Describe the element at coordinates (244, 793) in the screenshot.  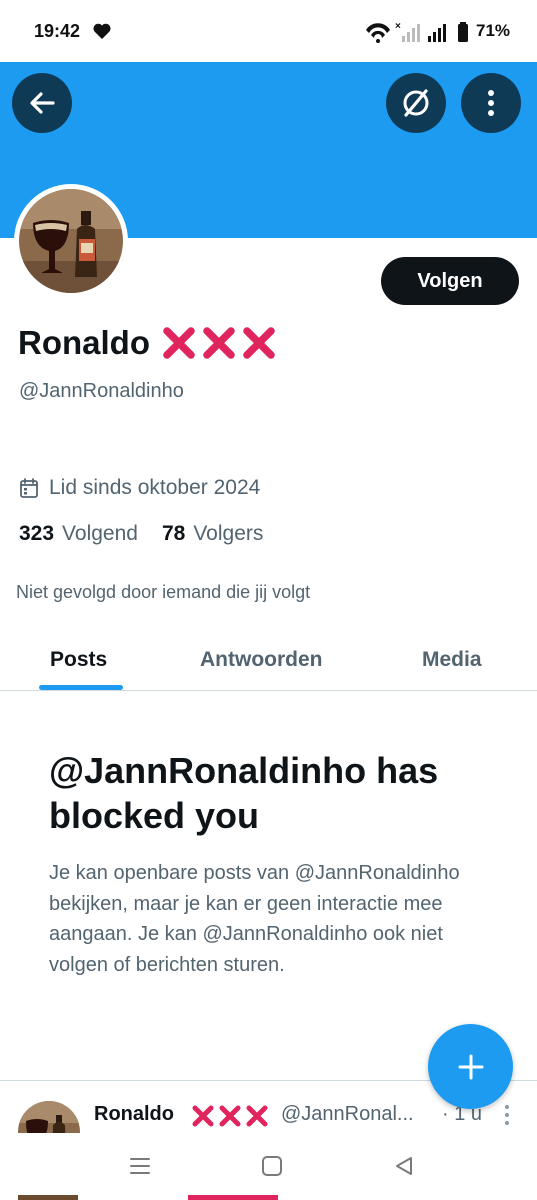
I see `blocked-title: @JannRonaldinho has blocked you` at that location.